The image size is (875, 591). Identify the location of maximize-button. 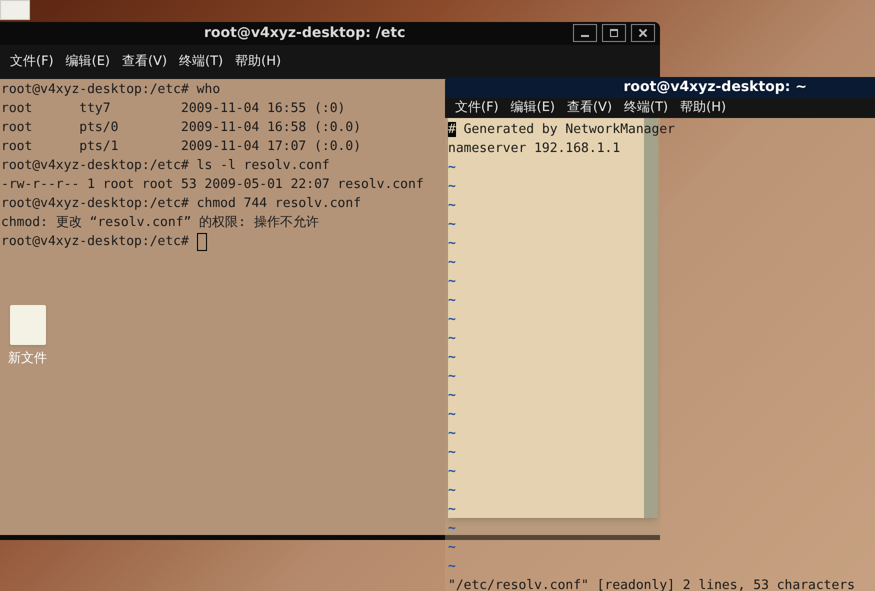
(614, 33).